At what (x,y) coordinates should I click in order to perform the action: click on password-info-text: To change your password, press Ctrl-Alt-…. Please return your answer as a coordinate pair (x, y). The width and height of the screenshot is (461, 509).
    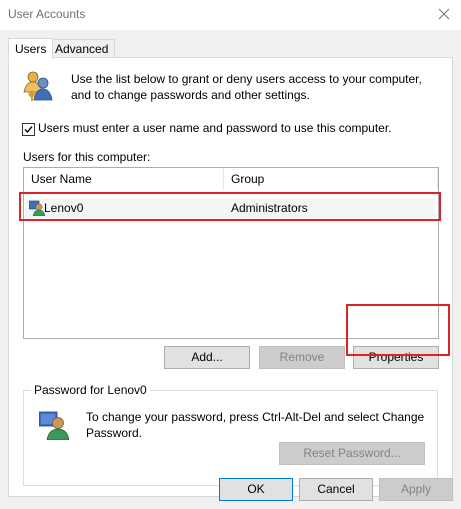
    Looking at the image, I should click on (255, 425).